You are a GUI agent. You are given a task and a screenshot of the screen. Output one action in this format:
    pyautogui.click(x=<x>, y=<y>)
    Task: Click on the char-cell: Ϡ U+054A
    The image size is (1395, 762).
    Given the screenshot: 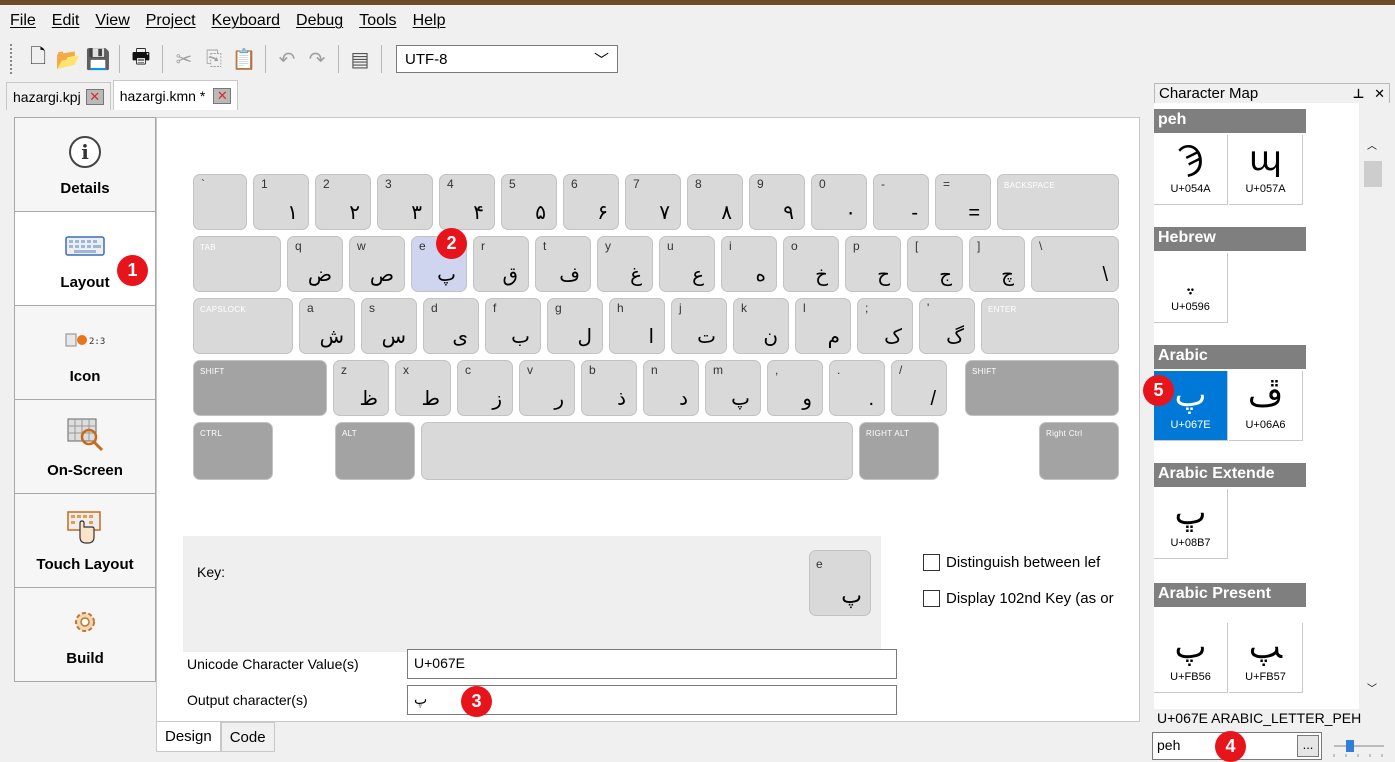 What is the action you would take?
    pyautogui.click(x=1191, y=170)
    